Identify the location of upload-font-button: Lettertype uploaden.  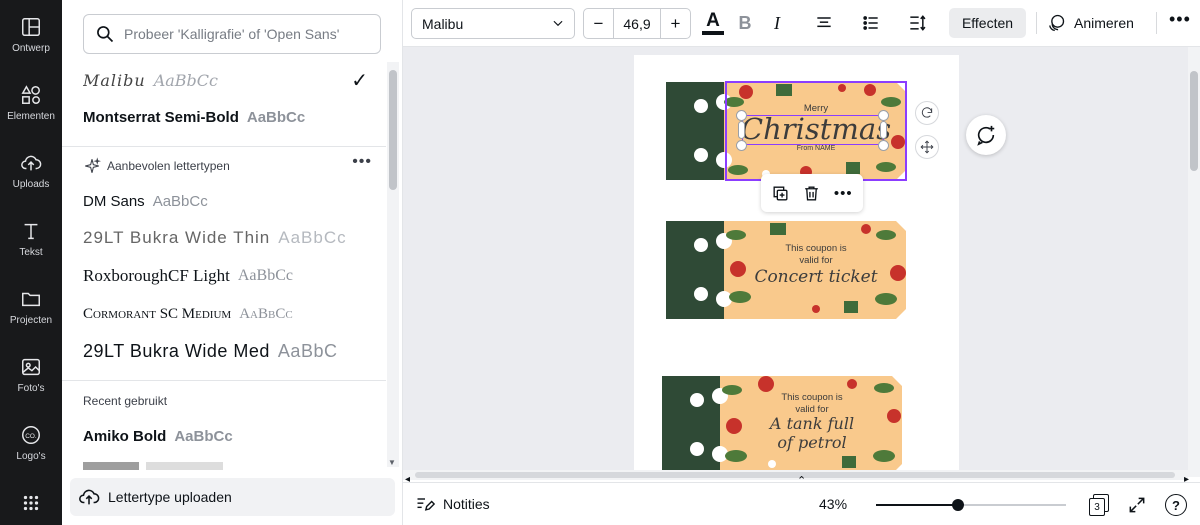
(232, 497).